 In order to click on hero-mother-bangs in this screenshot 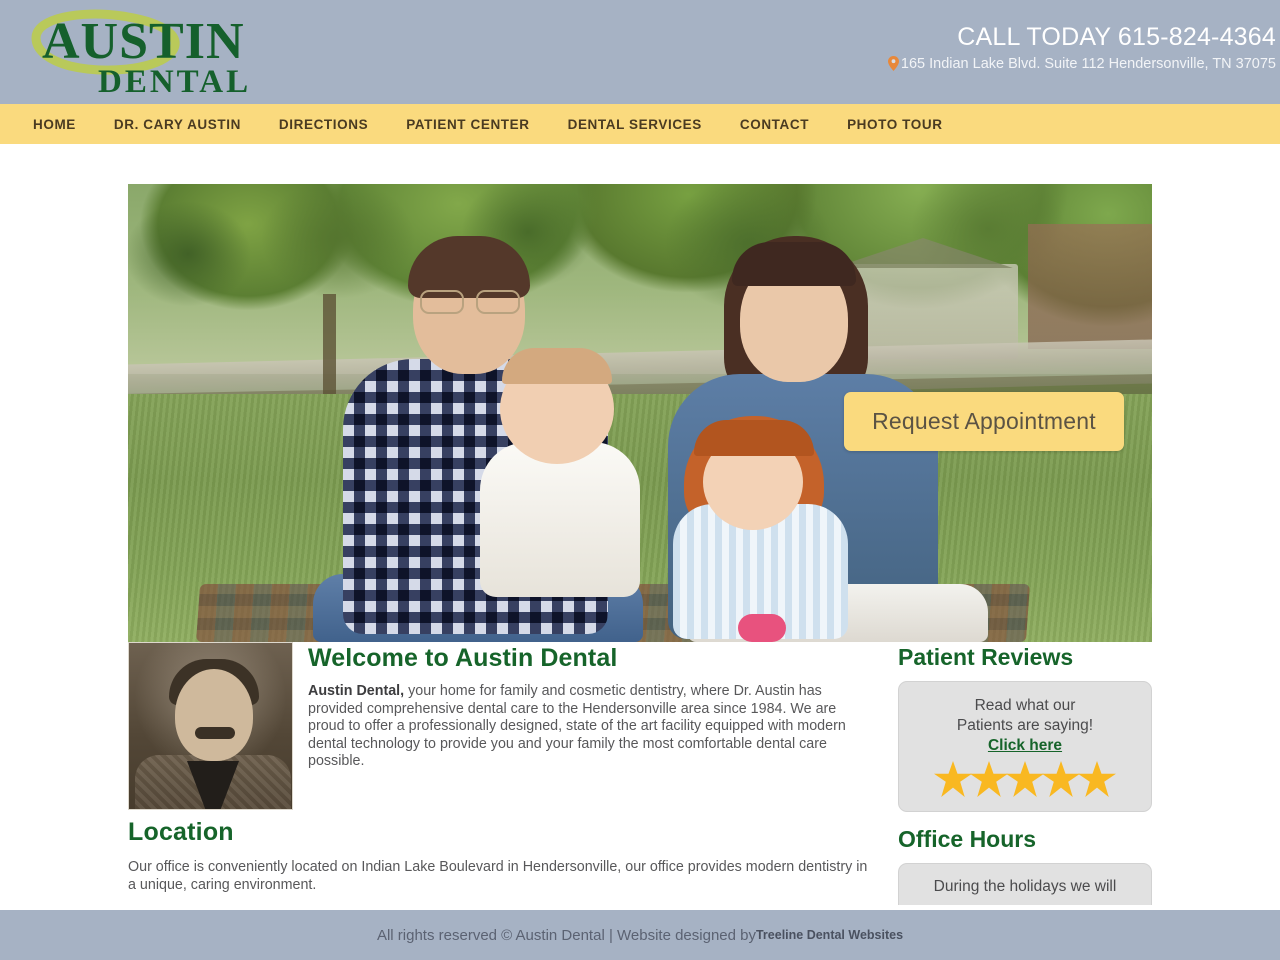, I will do `click(794, 264)`.